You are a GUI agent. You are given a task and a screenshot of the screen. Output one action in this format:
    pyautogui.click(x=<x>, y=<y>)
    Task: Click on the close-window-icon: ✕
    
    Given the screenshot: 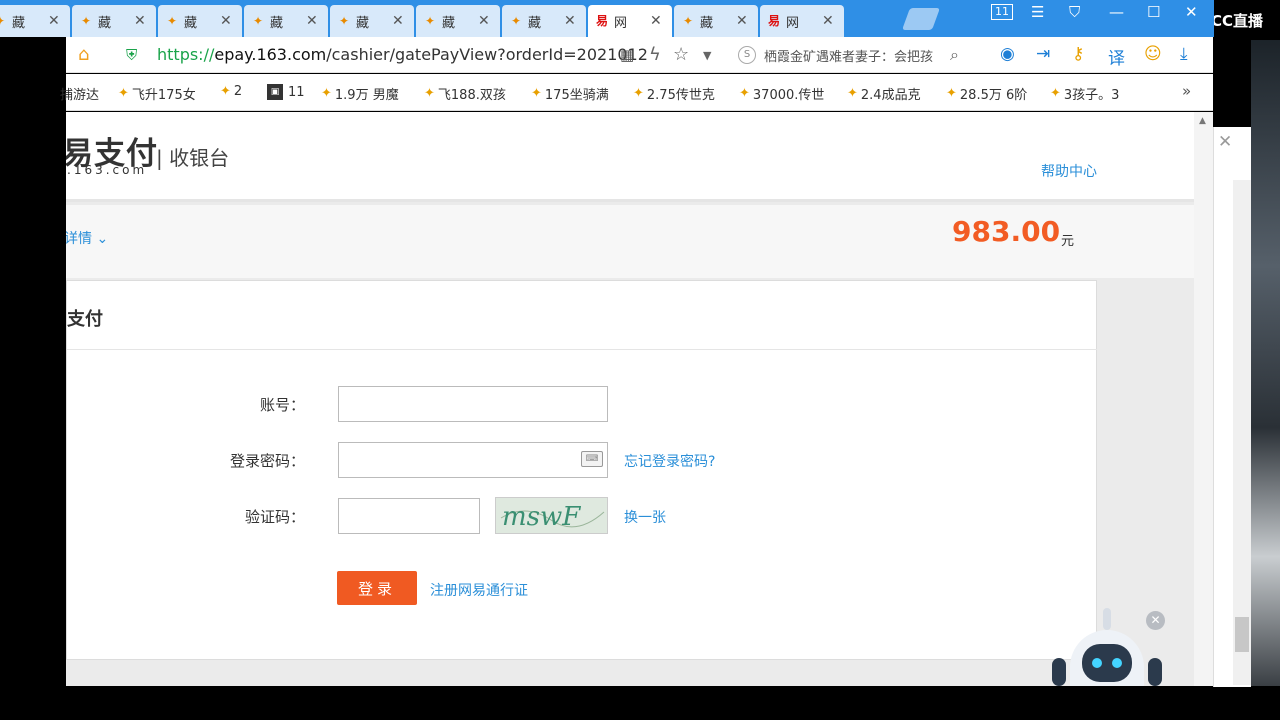 What is the action you would take?
    pyautogui.click(x=1191, y=12)
    